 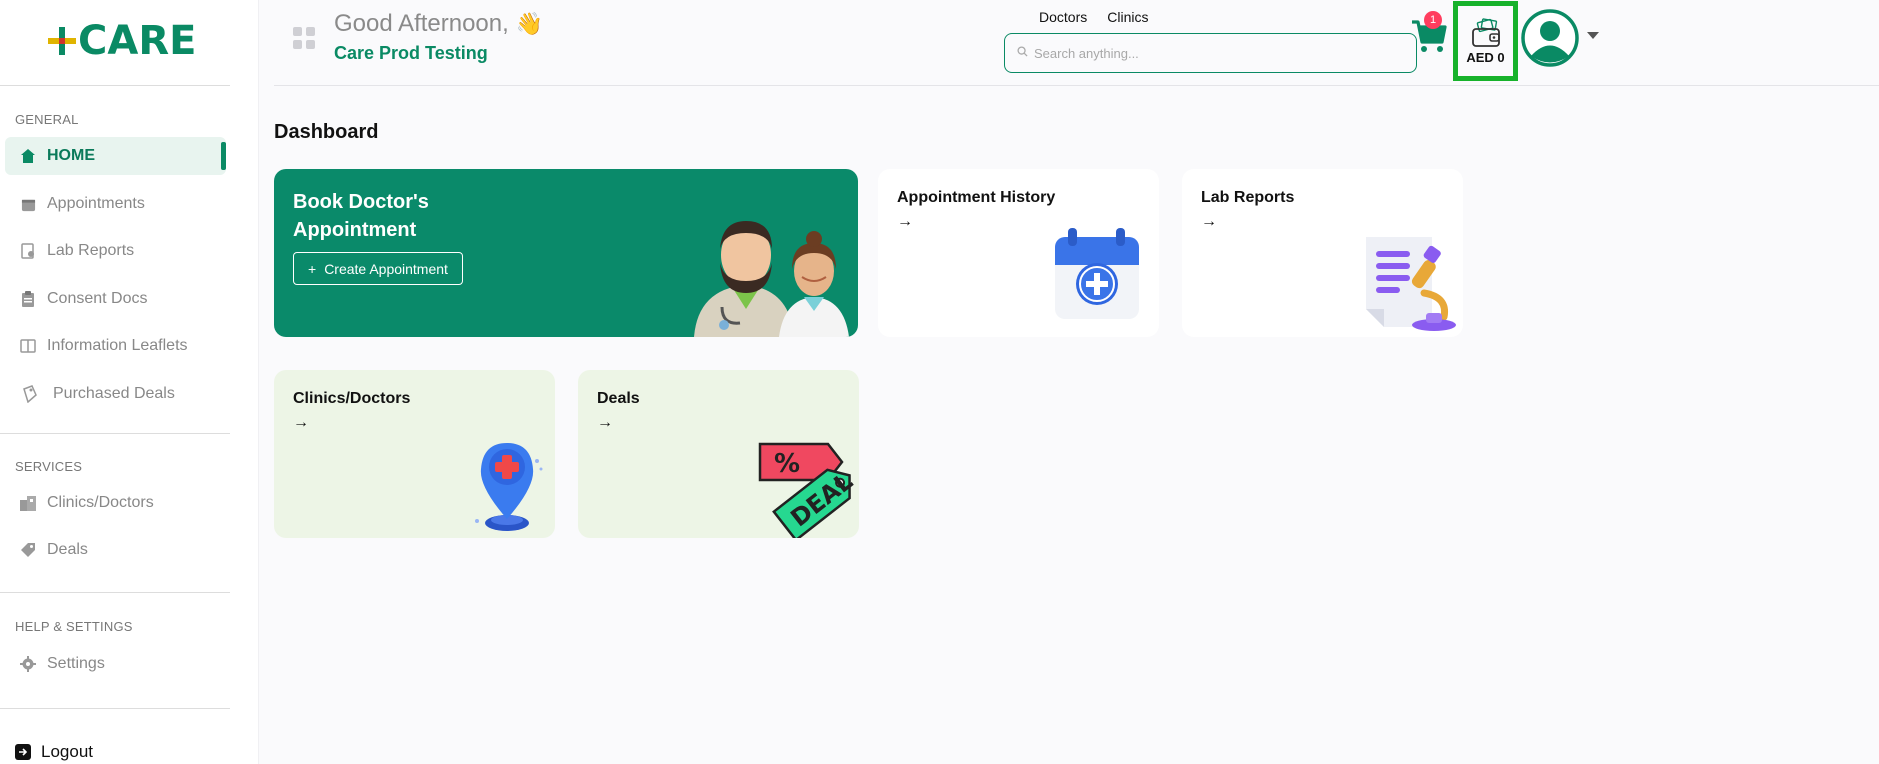 I want to click on page-title: Dashboard, so click(x=326, y=132).